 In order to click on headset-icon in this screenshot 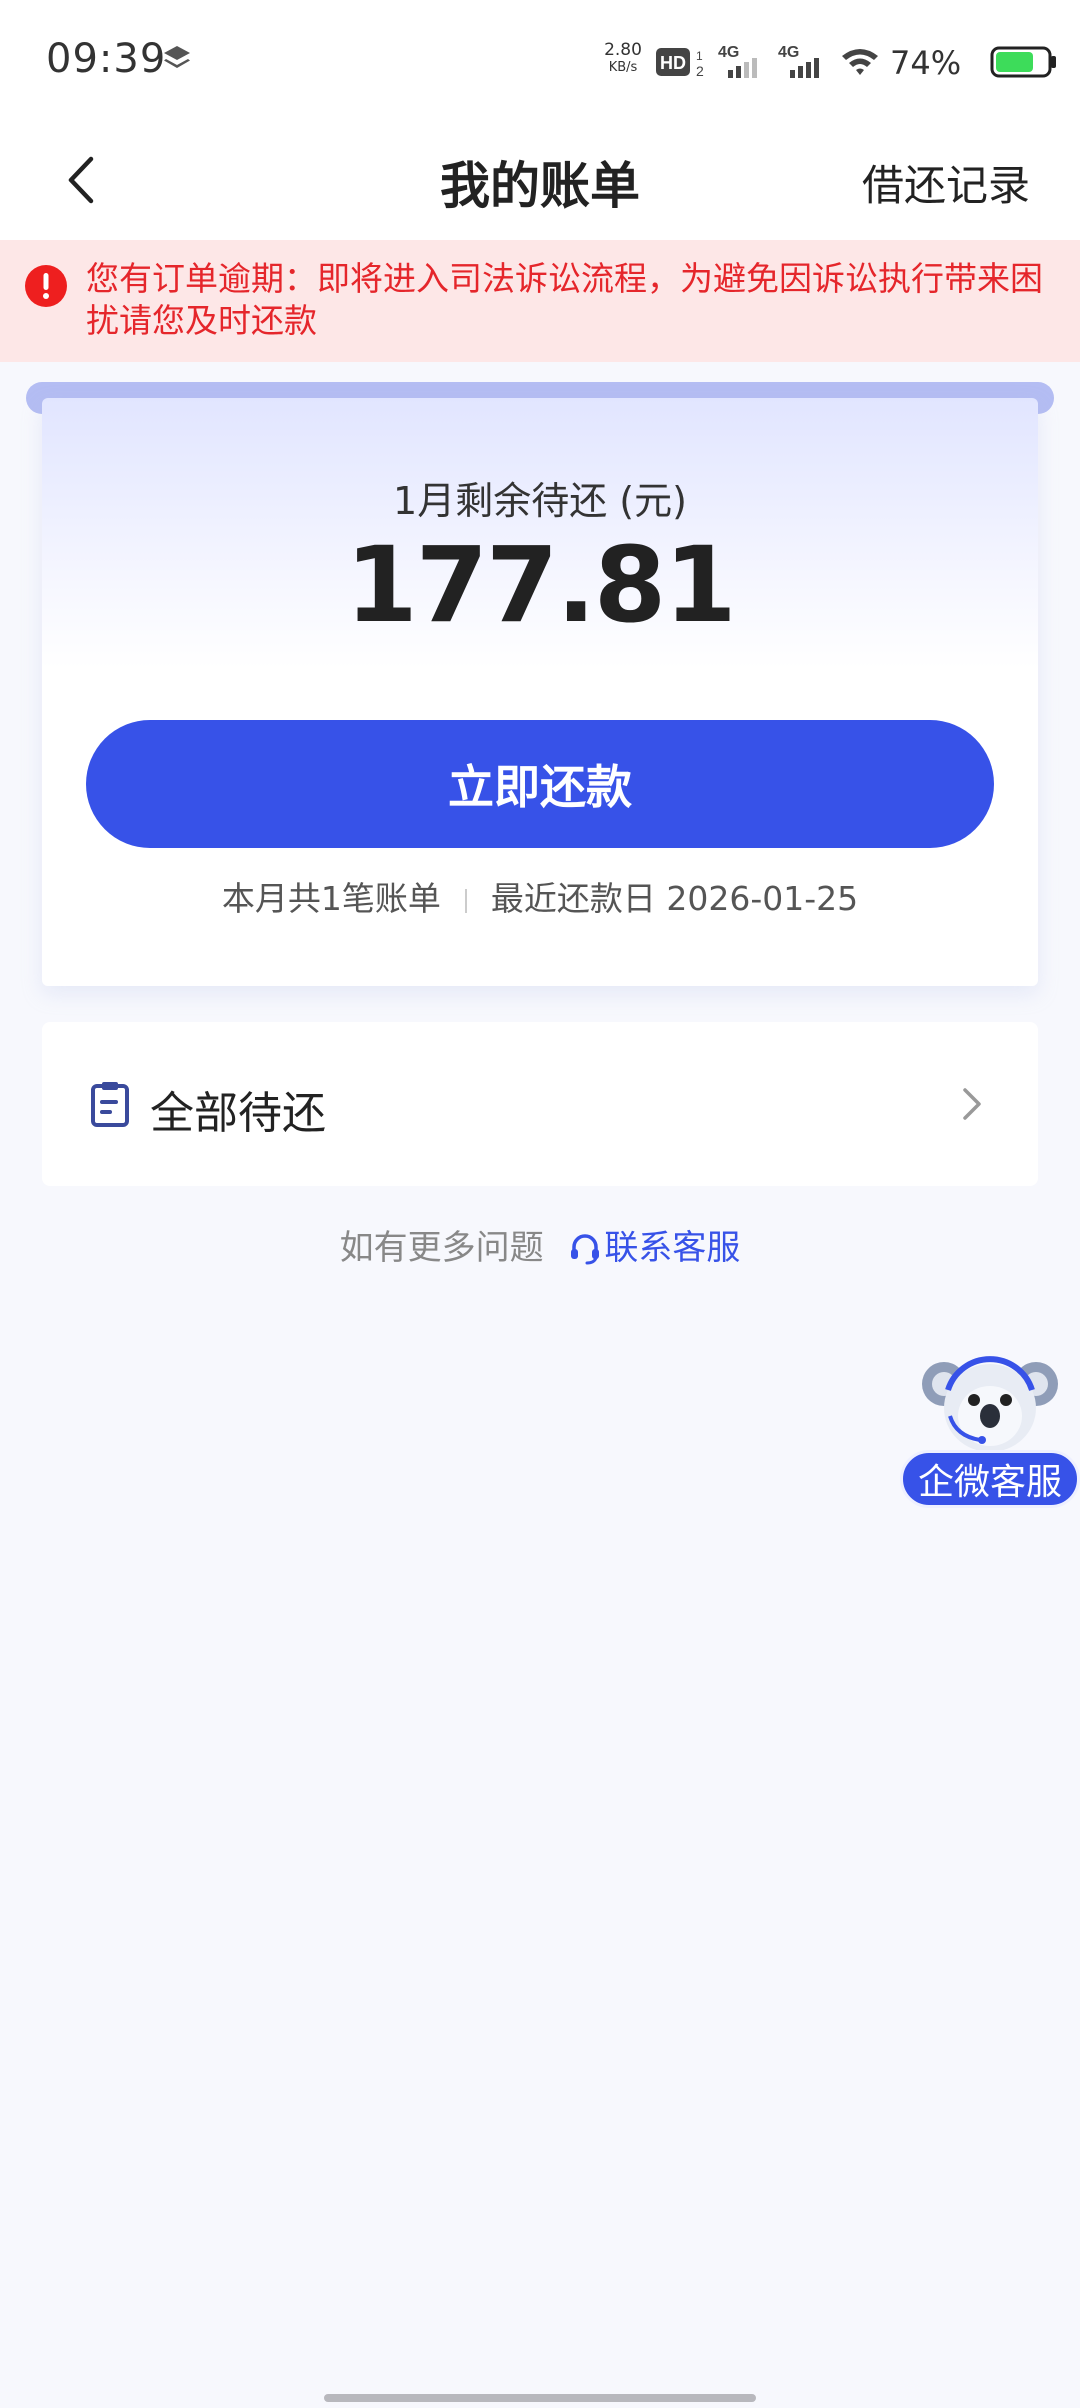, I will do `click(585, 1248)`.